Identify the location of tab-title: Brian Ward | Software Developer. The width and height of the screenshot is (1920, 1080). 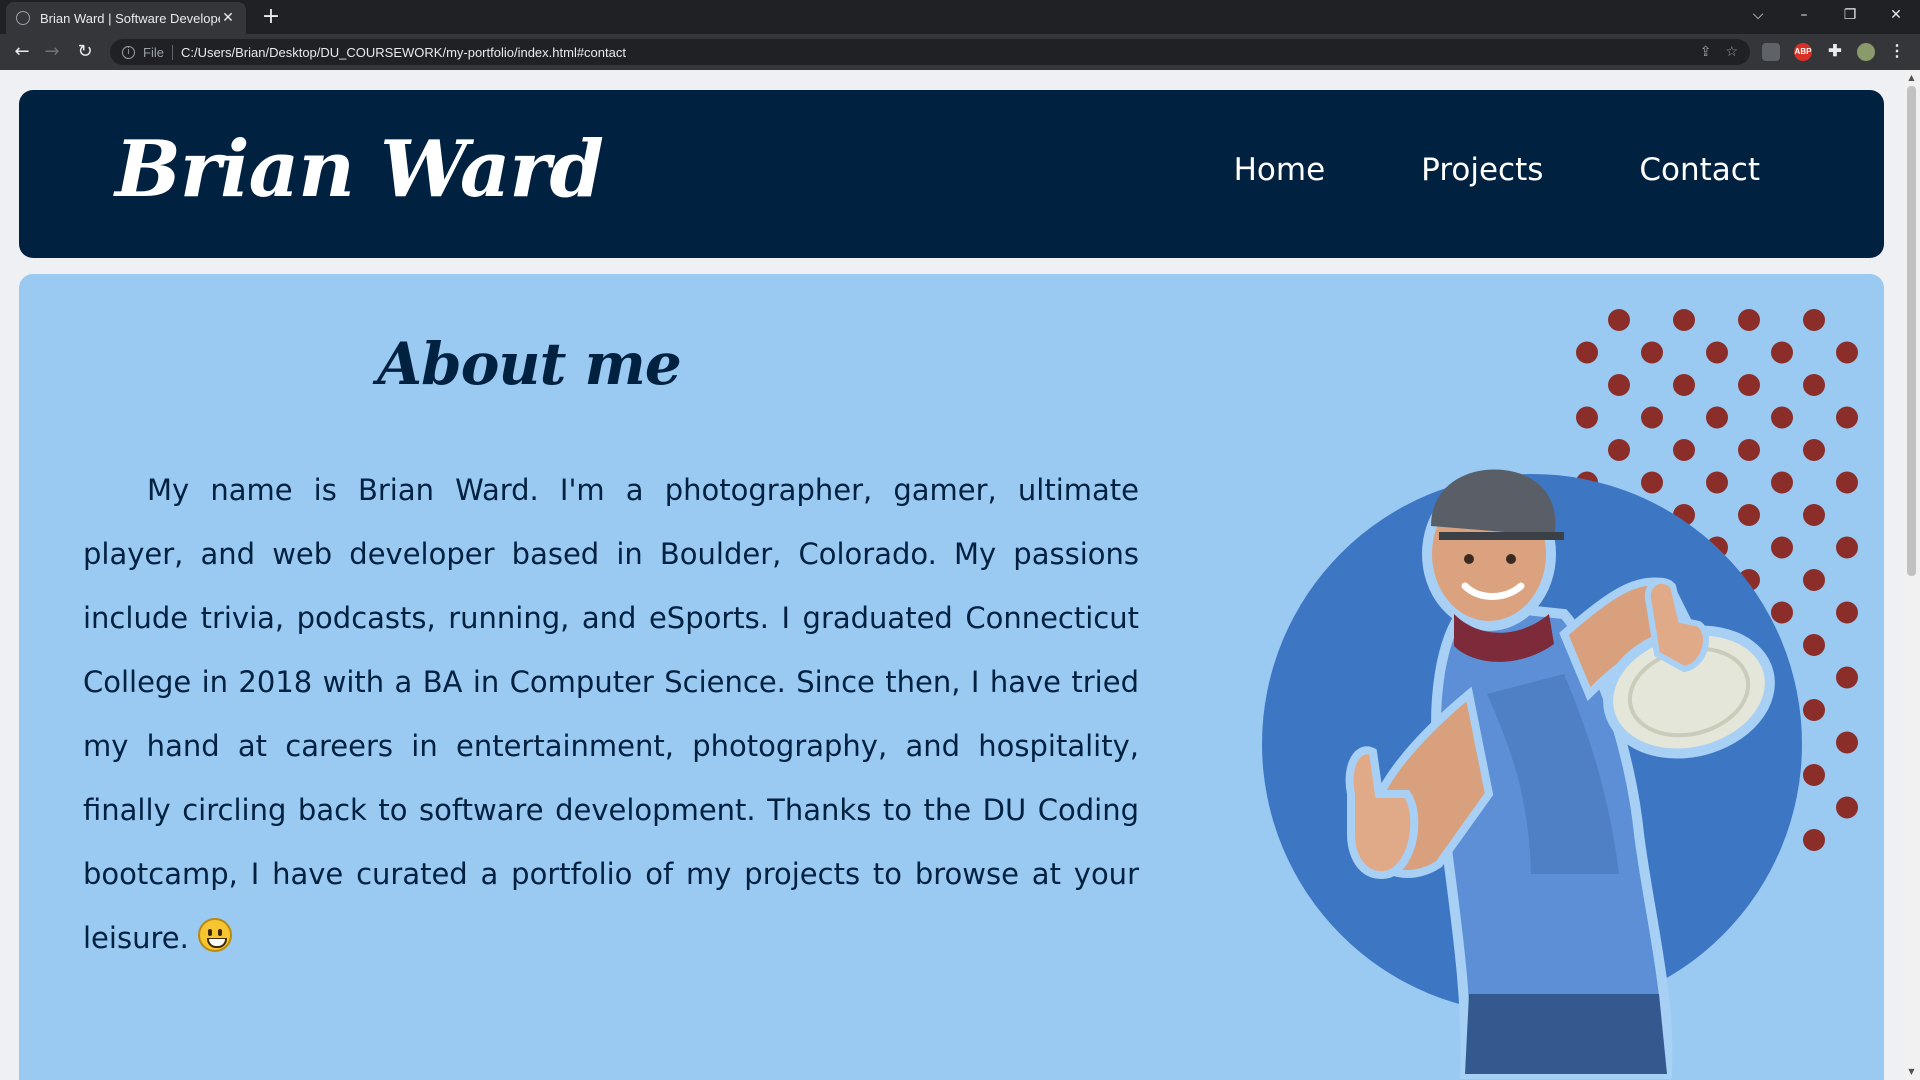
(130, 18).